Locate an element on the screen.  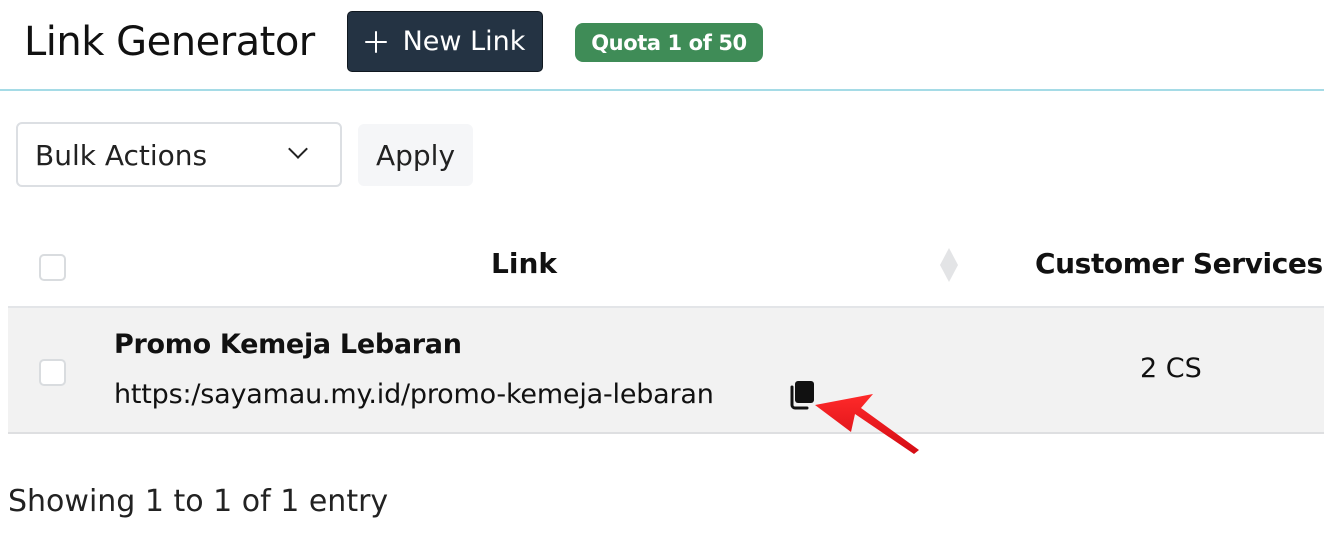
page-title: Link Generator is located at coordinates (169, 42).